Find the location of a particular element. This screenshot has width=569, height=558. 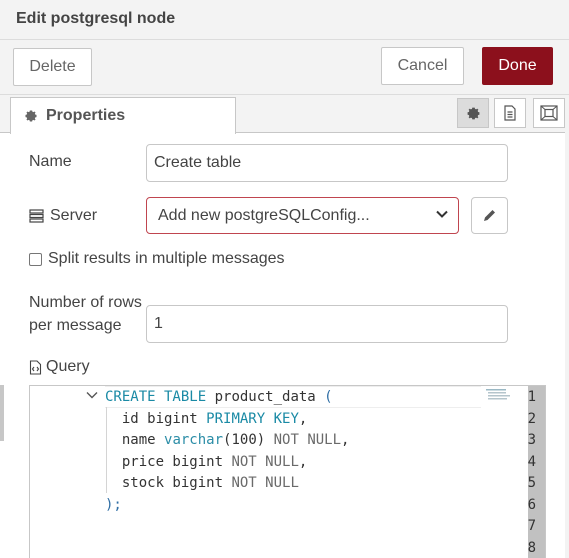

server-label-group: Server is located at coordinates (63, 216).